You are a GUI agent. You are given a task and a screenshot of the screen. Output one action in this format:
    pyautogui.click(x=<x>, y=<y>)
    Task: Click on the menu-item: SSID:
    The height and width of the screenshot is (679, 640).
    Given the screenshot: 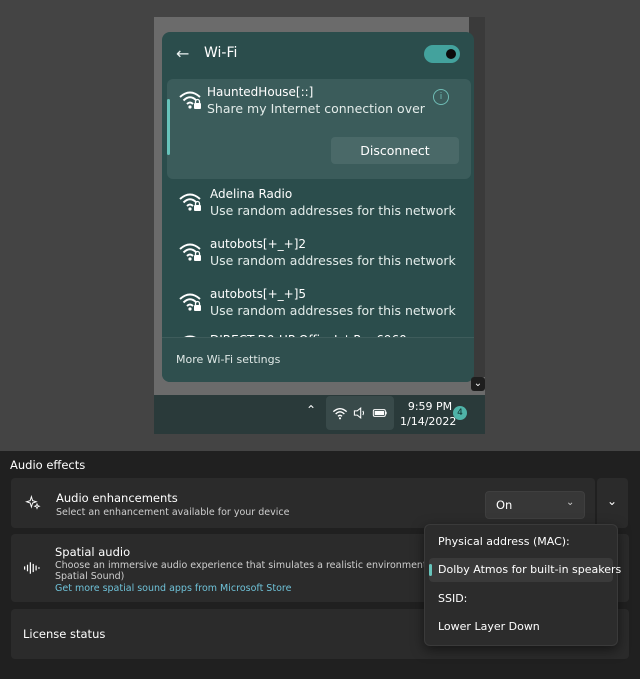 What is the action you would take?
    pyautogui.click(x=521, y=599)
    